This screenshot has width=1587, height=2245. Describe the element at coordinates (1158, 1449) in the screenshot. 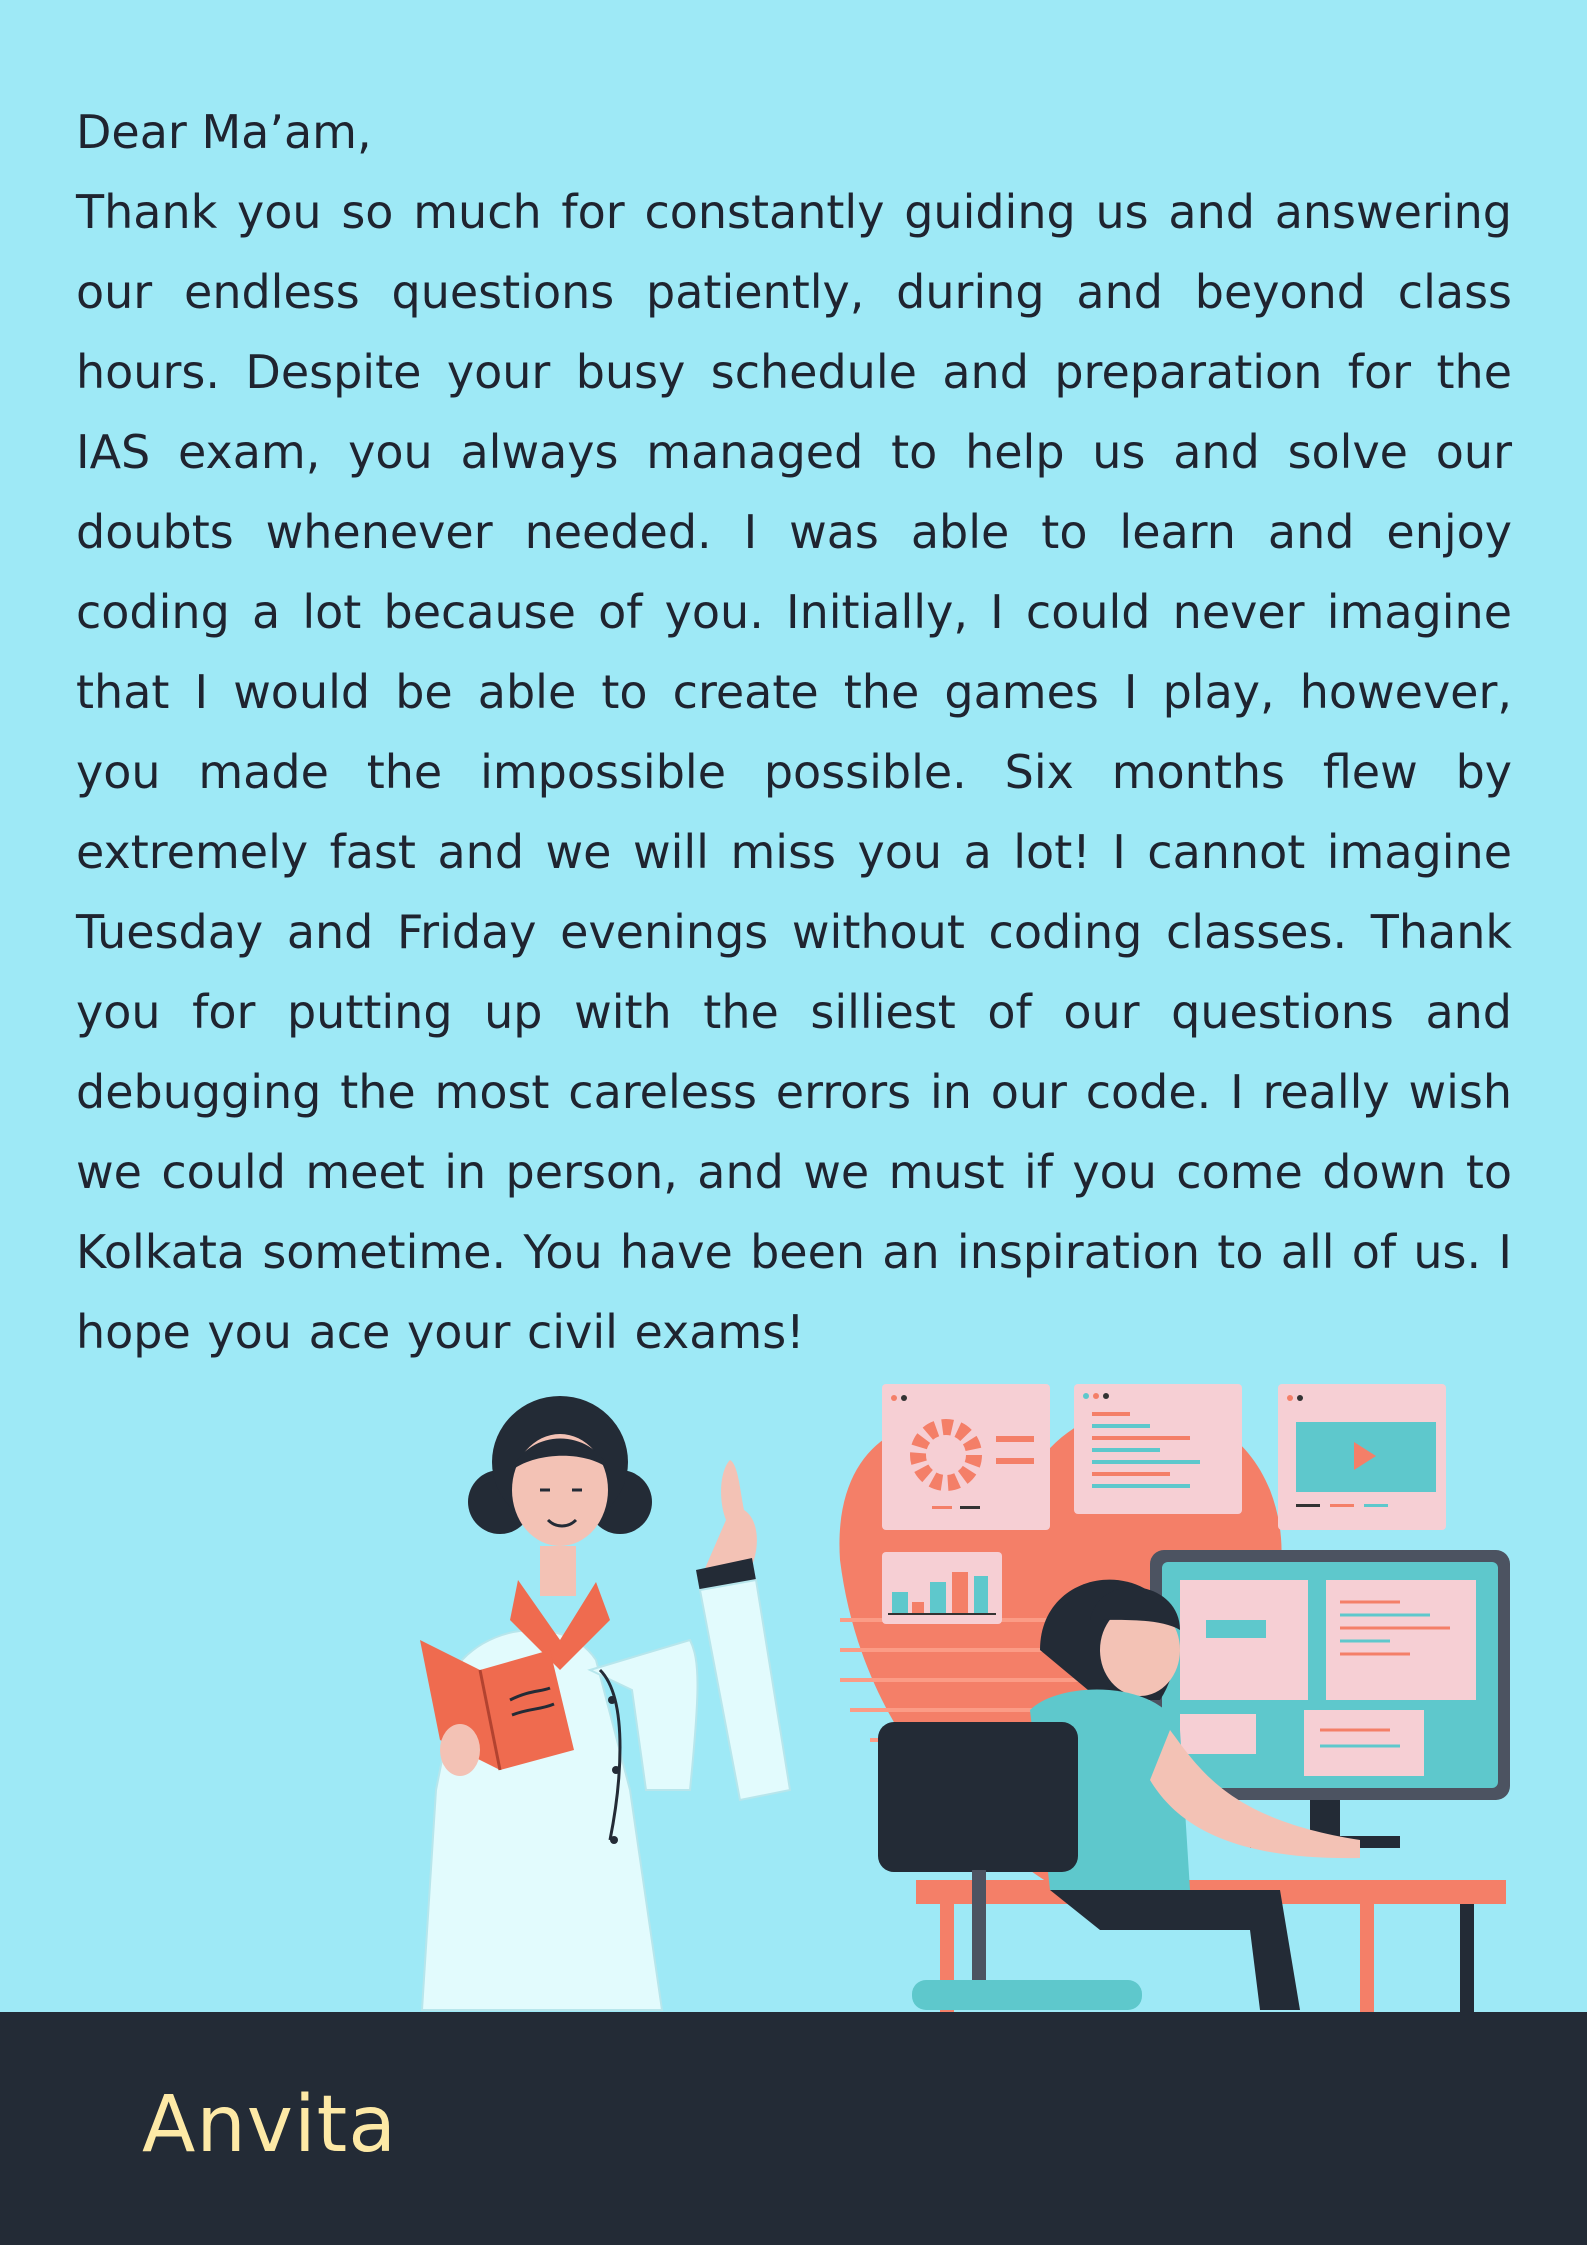

I see `code-window-icon` at that location.